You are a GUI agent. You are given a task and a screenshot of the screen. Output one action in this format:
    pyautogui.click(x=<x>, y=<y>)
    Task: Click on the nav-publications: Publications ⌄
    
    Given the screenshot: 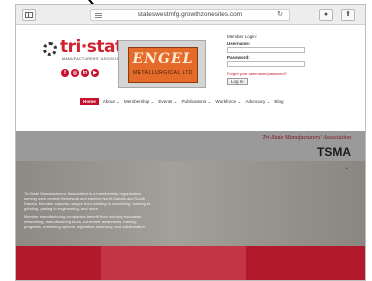 What is the action you would take?
    pyautogui.click(x=196, y=102)
    